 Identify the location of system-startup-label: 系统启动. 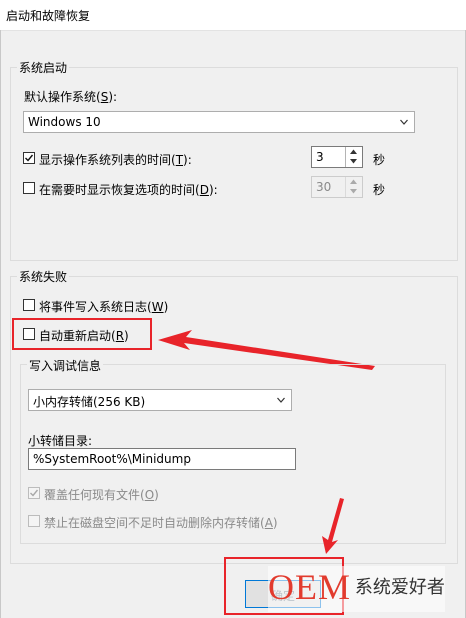
(43, 67).